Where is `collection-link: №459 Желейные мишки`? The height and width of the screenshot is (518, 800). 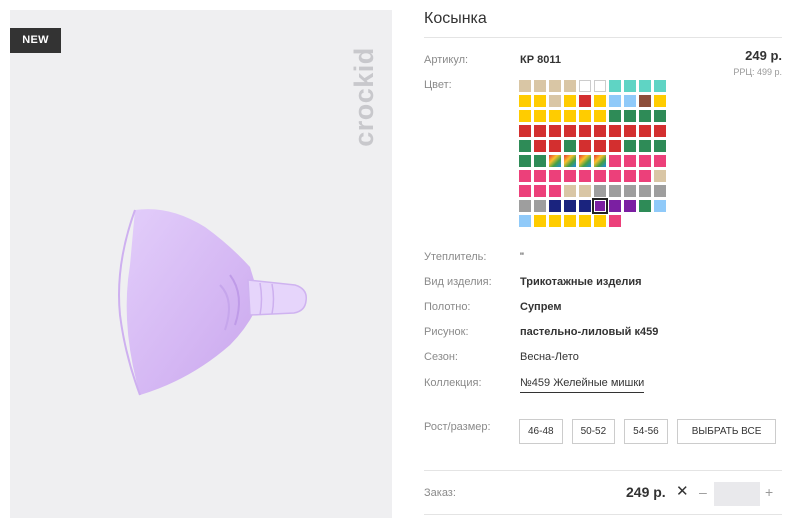
collection-link: №459 Желейные мишки is located at coordinates (582, 385).